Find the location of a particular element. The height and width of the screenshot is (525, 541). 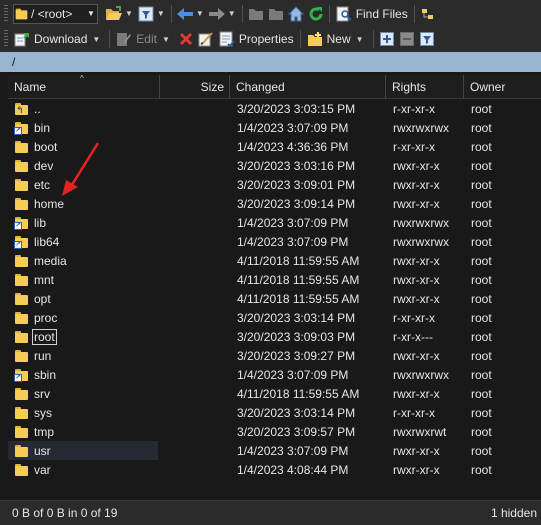

refresh-icon is located at coordinates (316, 14).